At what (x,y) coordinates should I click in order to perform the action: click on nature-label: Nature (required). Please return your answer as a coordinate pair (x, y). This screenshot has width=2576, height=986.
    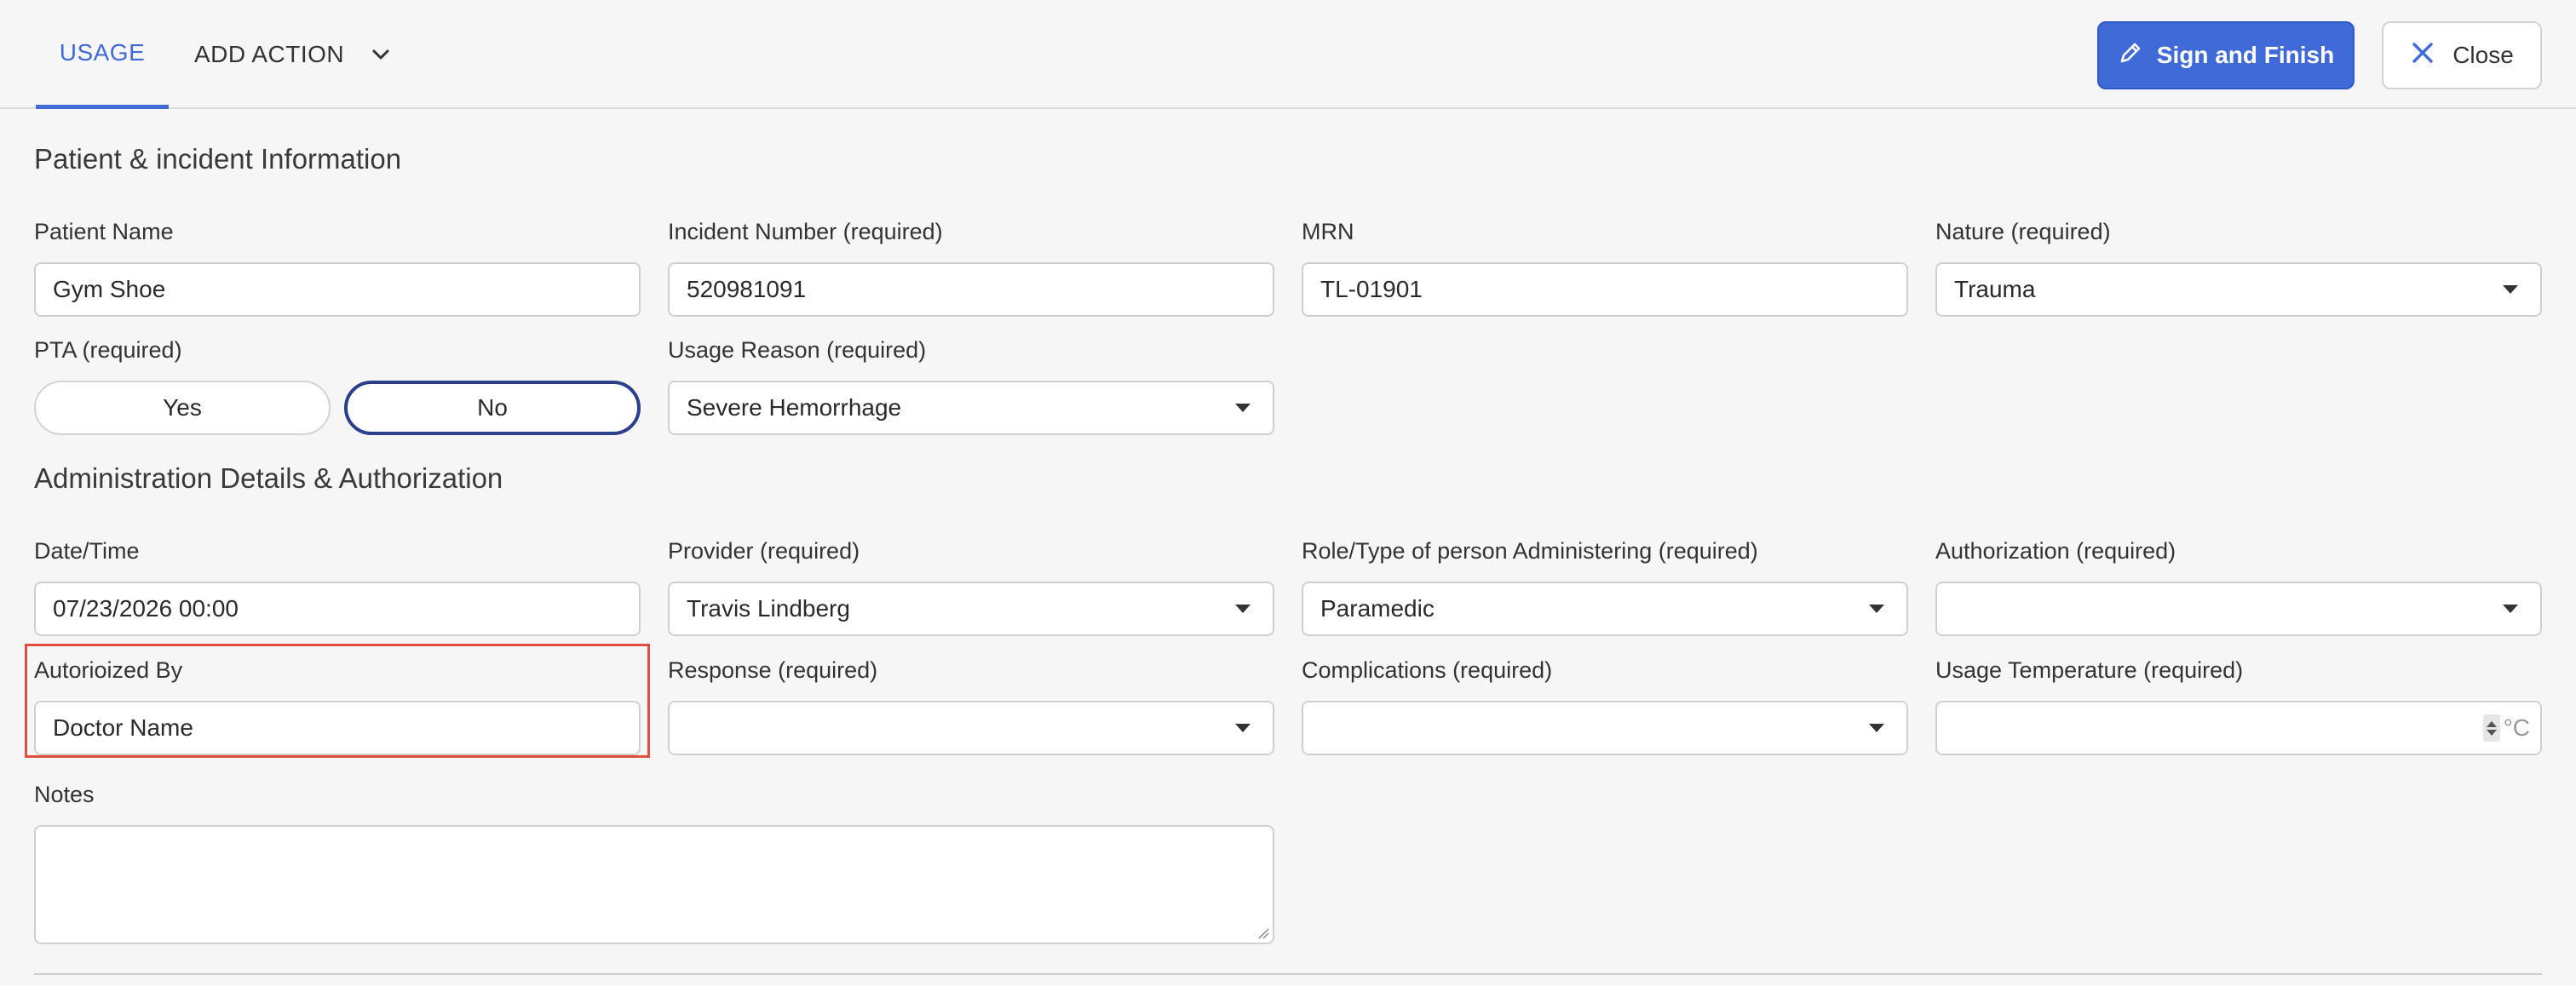
    Looking at the image, I should click on (2023, 231).